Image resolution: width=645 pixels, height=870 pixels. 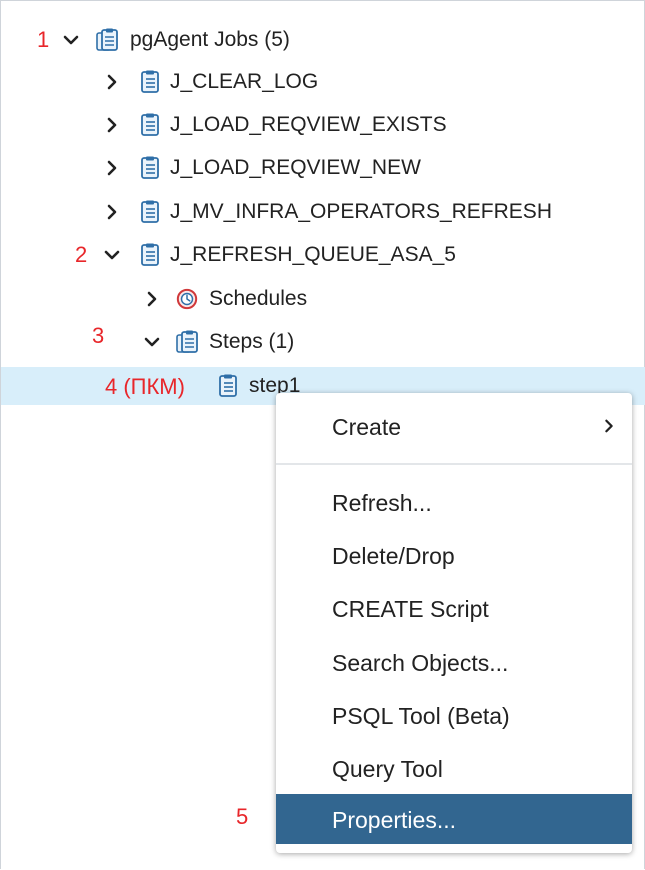 What do you see at coordinates (323, 40) in the screenshot?
I see `tree-node-pgagent-jobs: 1 pgAgent Jobs (5)` at bounding box center [323, 40].